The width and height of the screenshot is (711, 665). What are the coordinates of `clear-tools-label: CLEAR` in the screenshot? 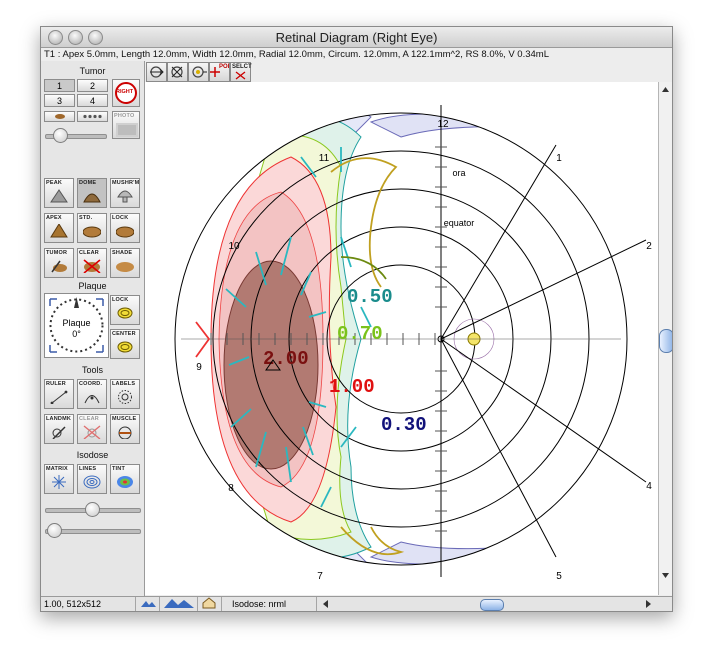 It's located at (89, 419).